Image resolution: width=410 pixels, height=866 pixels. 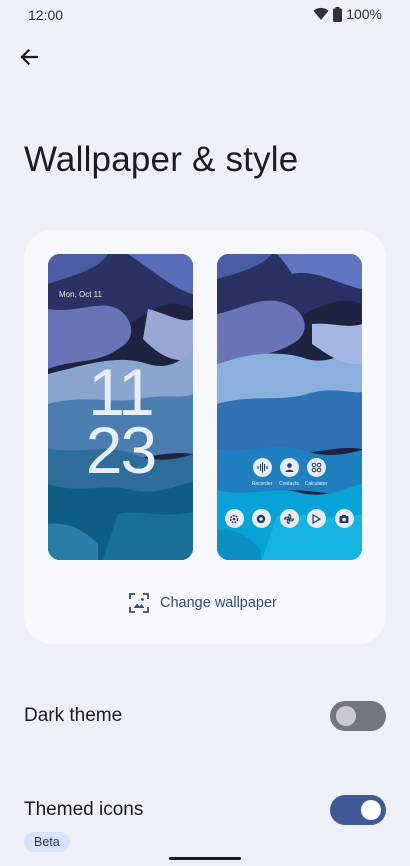 What do you see at coordinates (80, 294) in the screenshot?
I see `lock-screen-date: Mon, Oct 11` at bounding box center [80, 294].